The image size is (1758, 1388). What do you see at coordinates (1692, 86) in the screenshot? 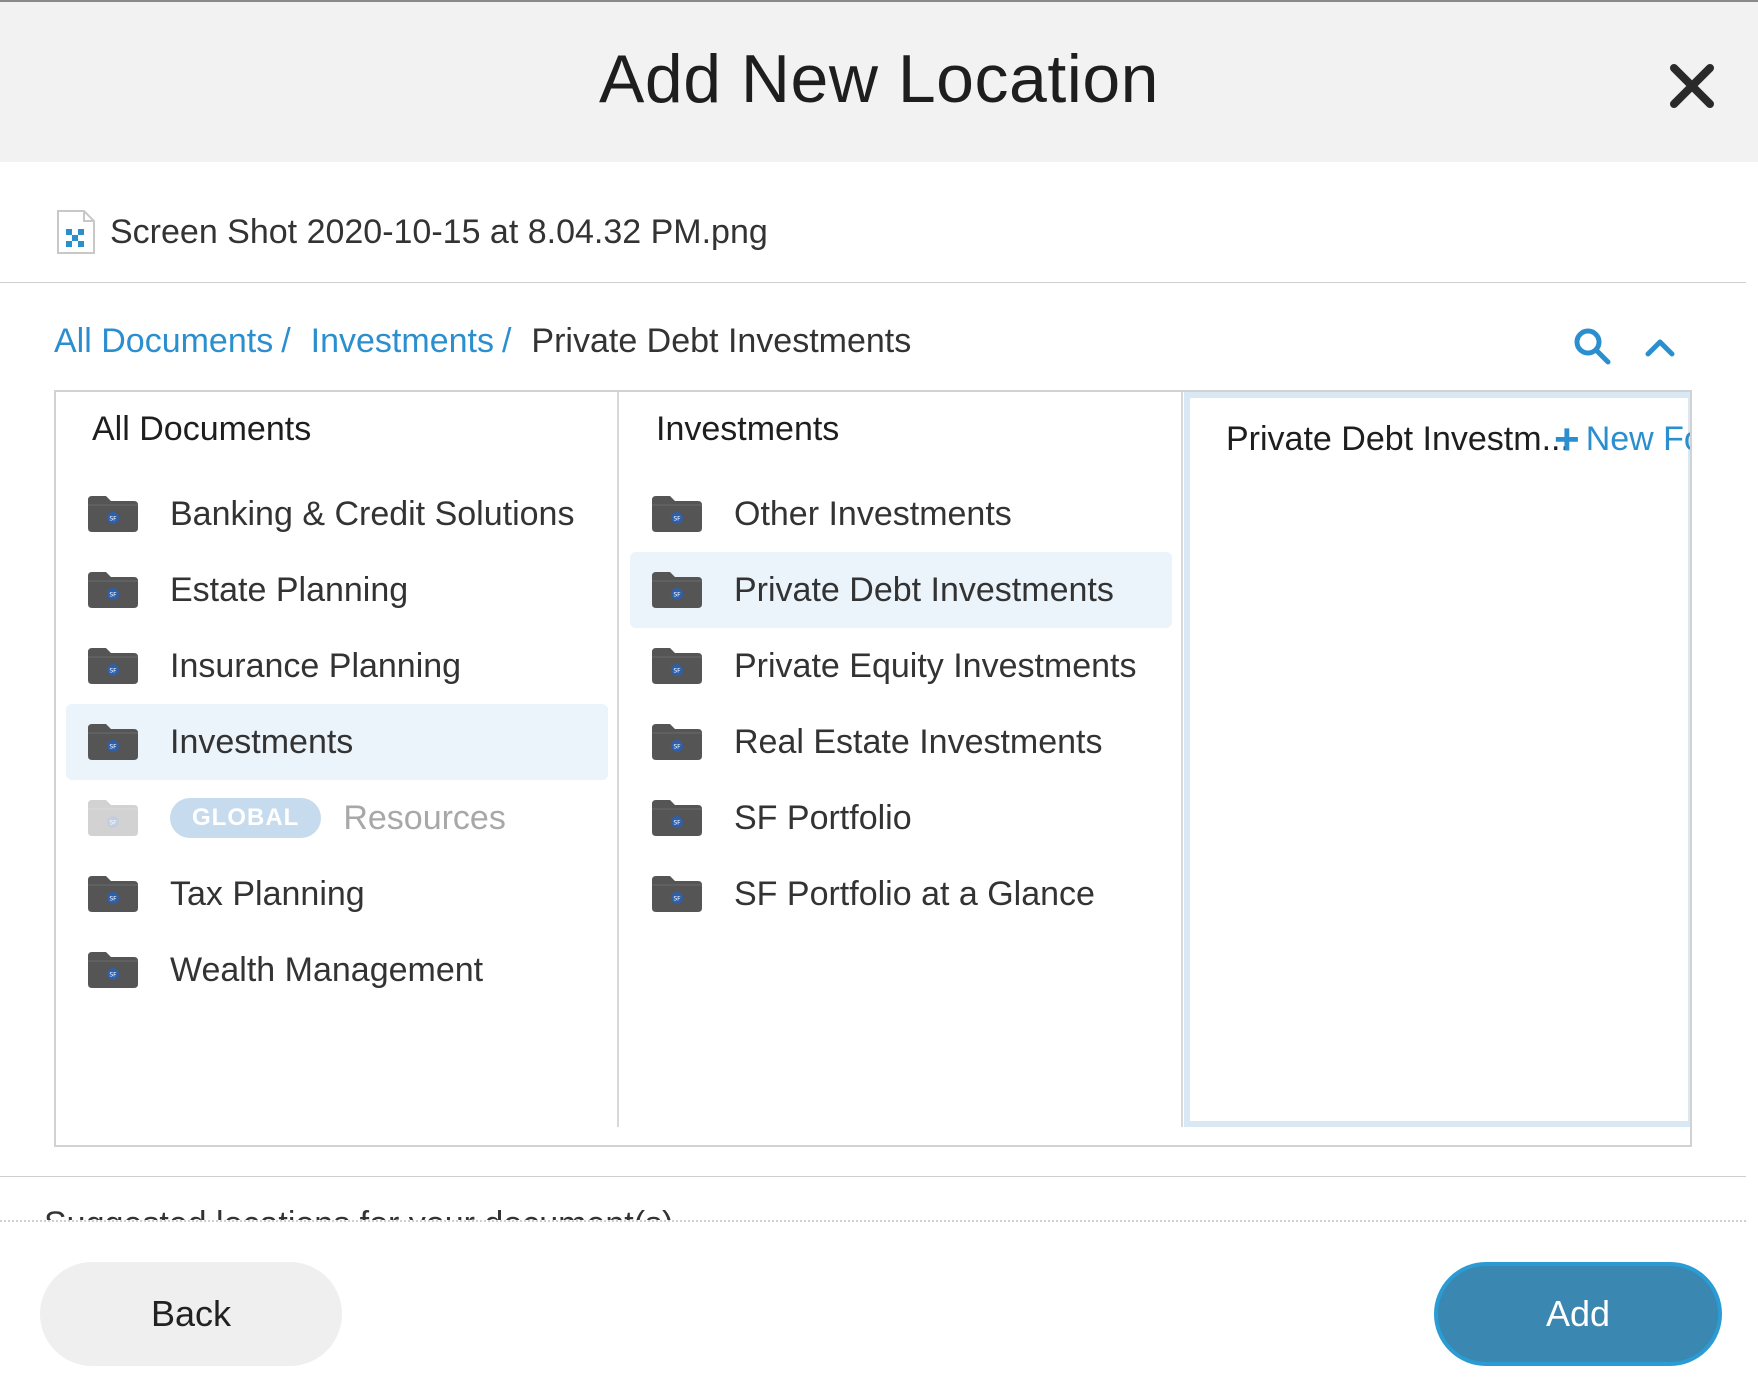
I see `close-icon` at bounding box center [1692, 86].